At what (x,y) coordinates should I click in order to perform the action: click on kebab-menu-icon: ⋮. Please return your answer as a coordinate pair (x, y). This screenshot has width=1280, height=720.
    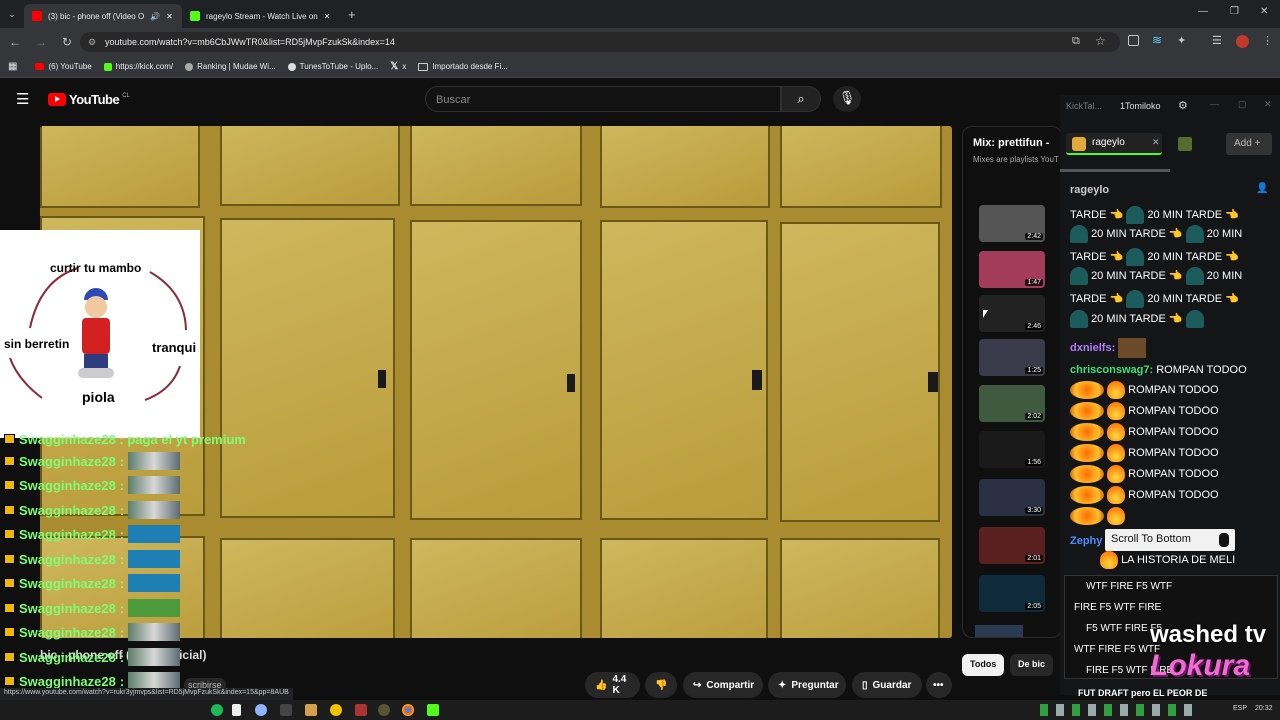
    Looking at the image, I should click on (1267, 40).